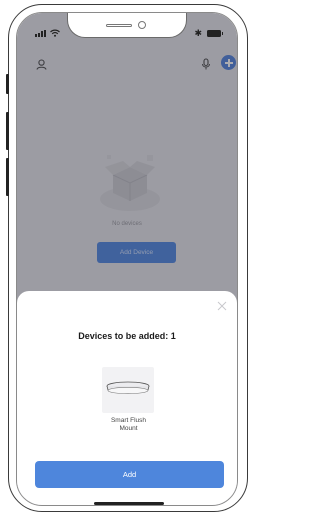 The height and width of the screenshot is (517, 320). I want to click on status-bar: ✱, so click(127, 31).